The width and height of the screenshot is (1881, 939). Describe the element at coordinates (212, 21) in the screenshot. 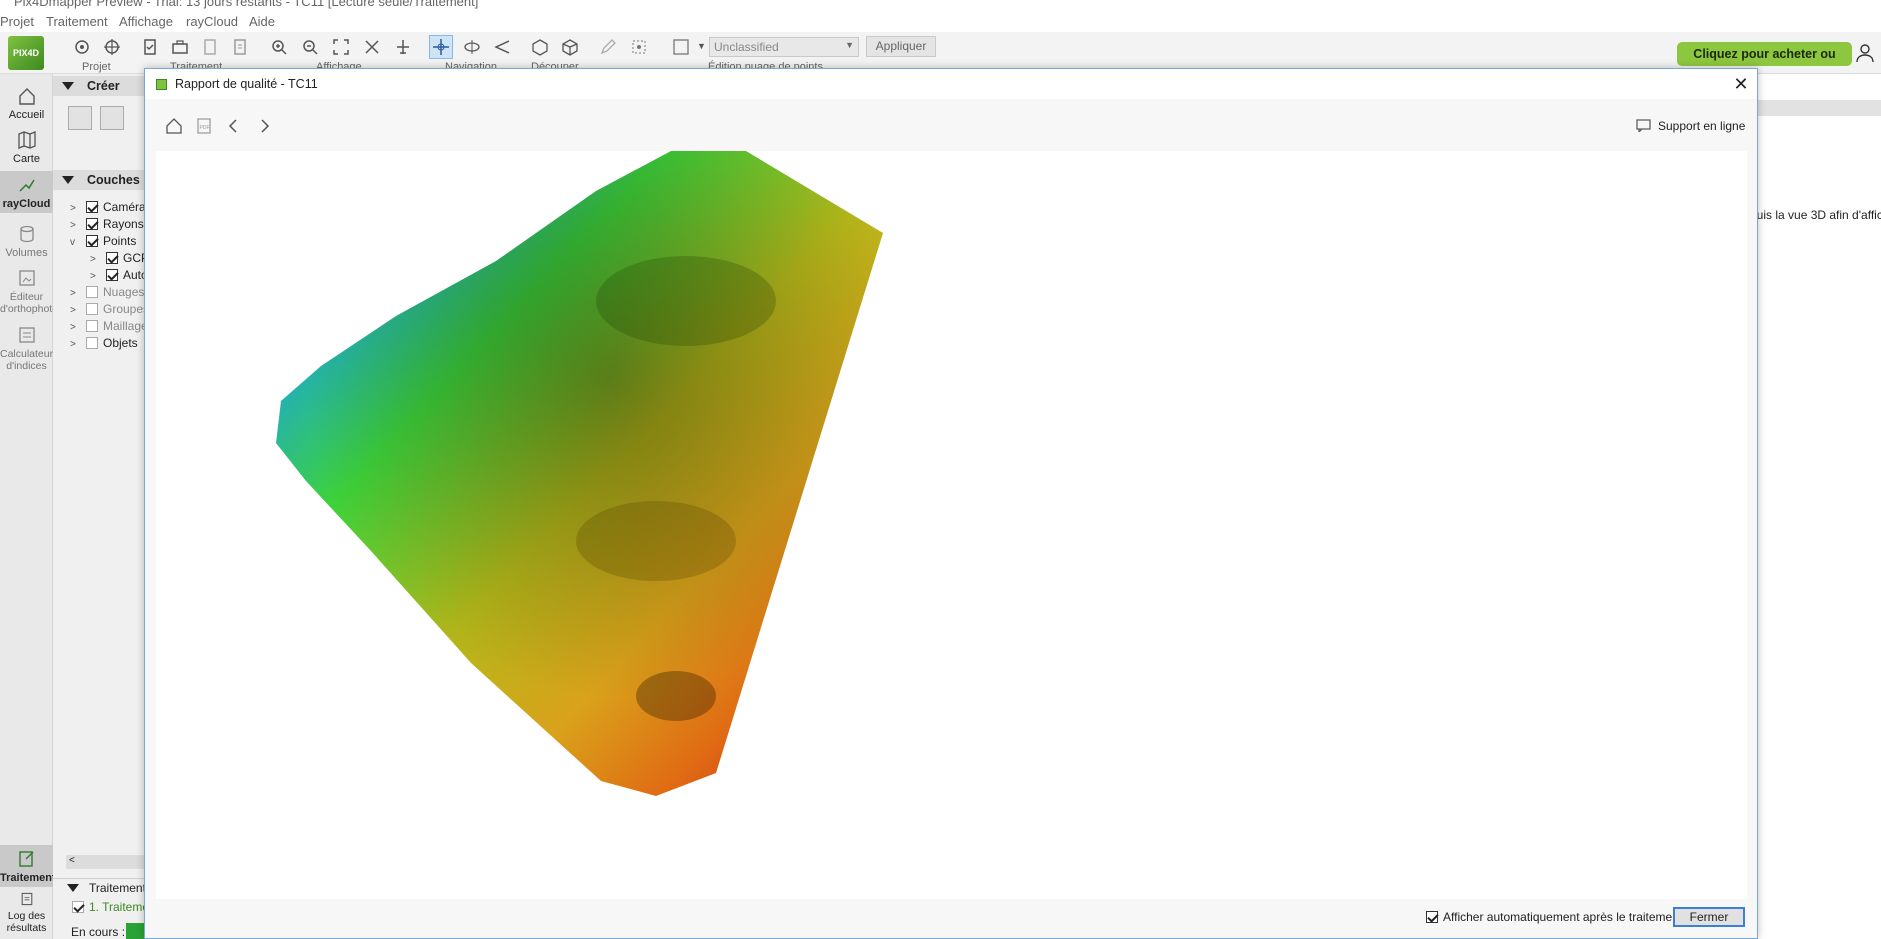

I see `menu-raycloud: rayCloud` at that location.